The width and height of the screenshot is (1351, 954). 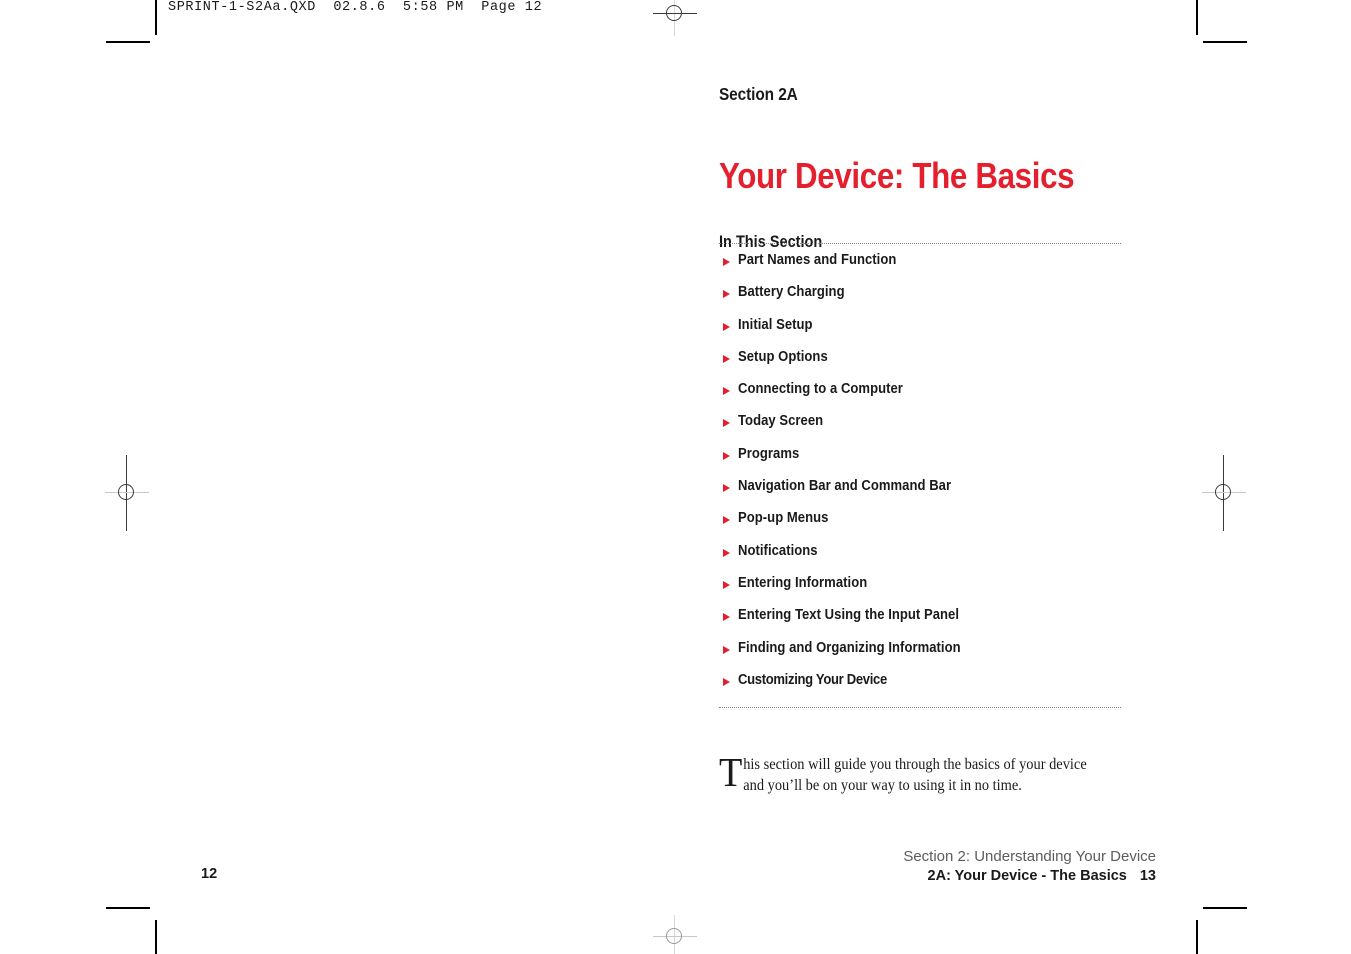 What do you see at coordinates (209, 874) in the screenshot?
I see `page-number-left: 12` at bounding box center [209, 874].